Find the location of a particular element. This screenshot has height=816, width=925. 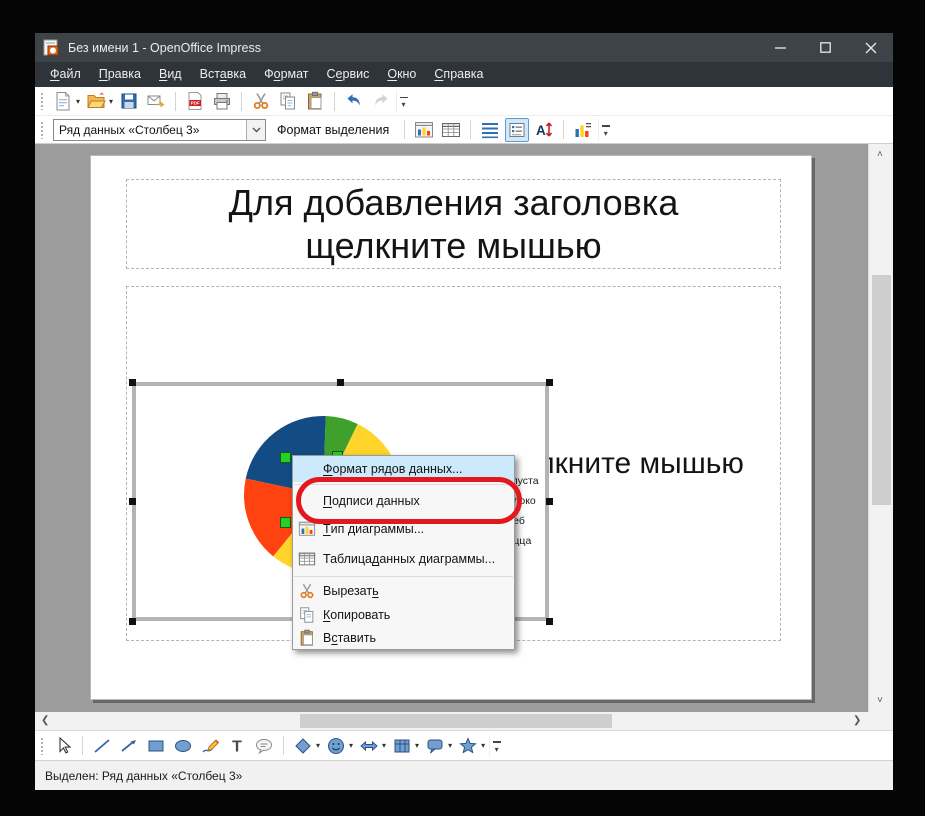

chart-elements-button is located at coordinates (583, 130).